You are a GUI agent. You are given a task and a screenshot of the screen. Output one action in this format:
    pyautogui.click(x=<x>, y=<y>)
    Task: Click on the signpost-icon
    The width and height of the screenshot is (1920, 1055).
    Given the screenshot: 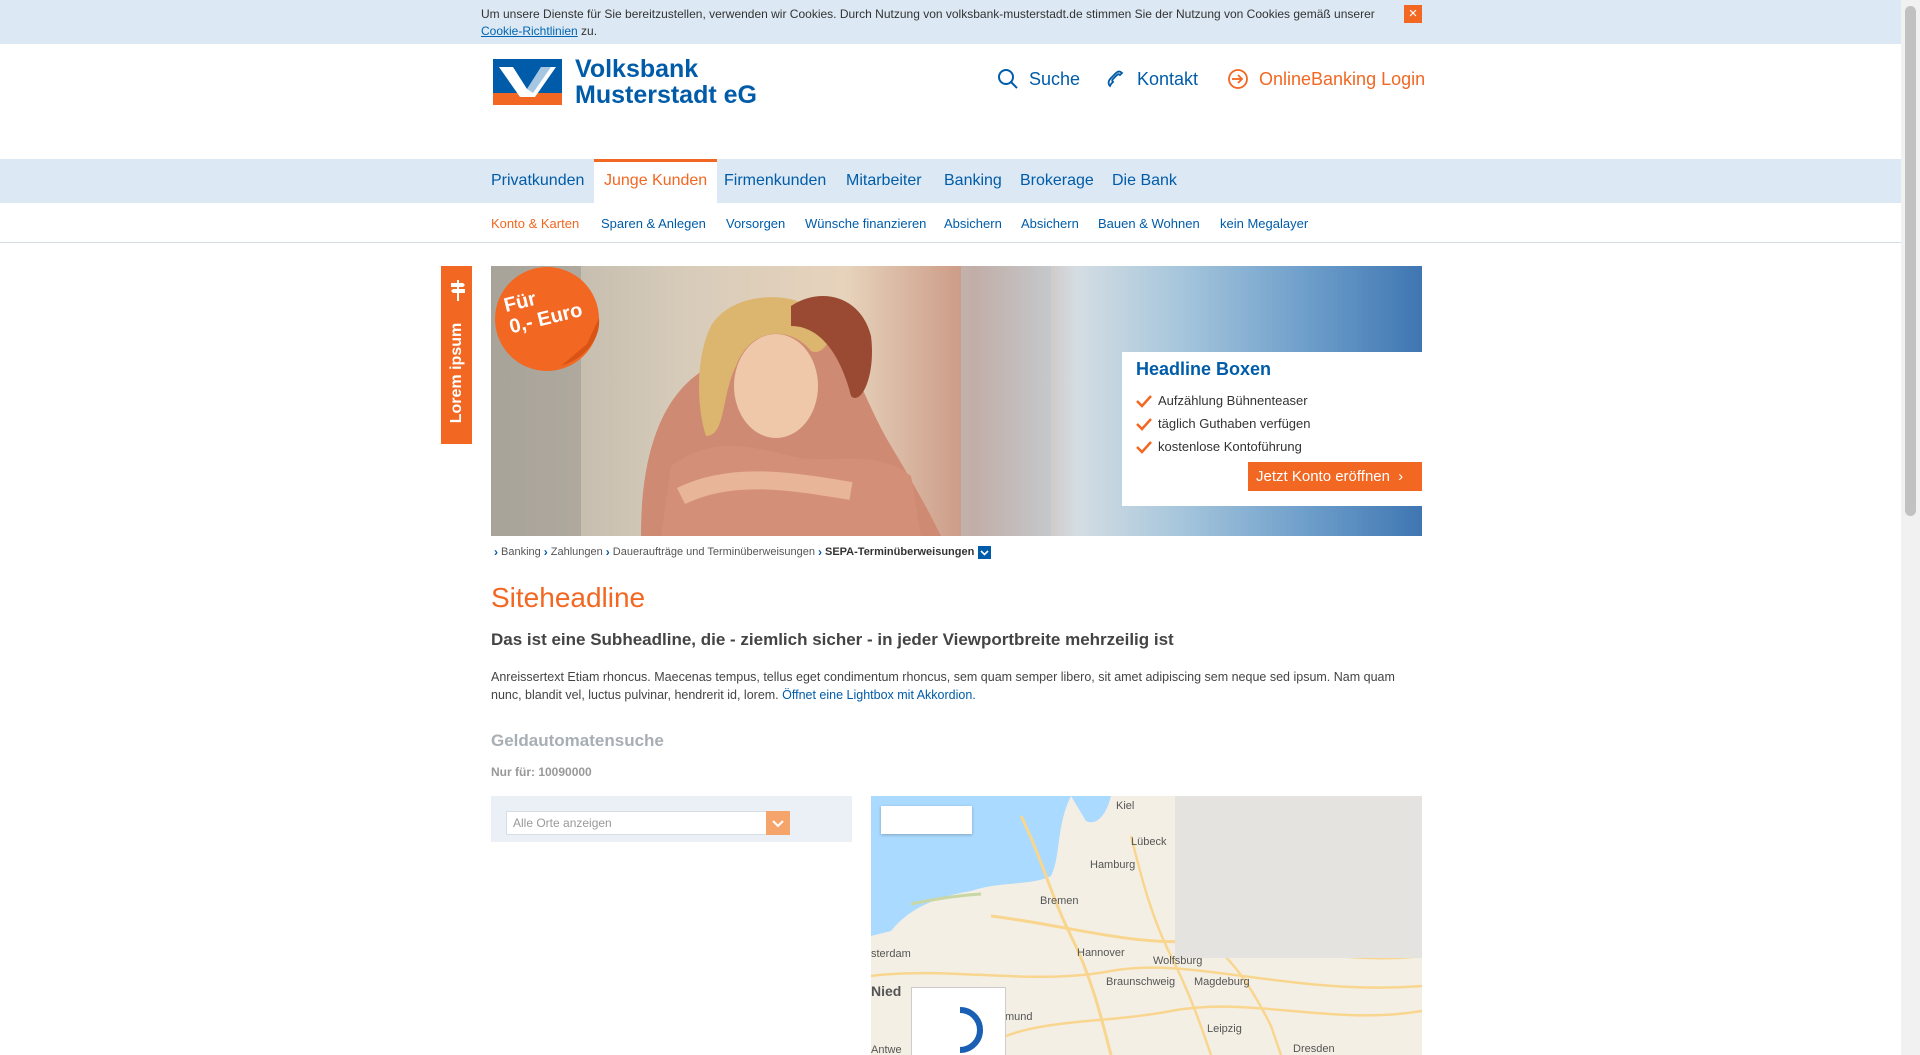 What is the action you would take?
    pyautogui.click(x=458, y=290)
    